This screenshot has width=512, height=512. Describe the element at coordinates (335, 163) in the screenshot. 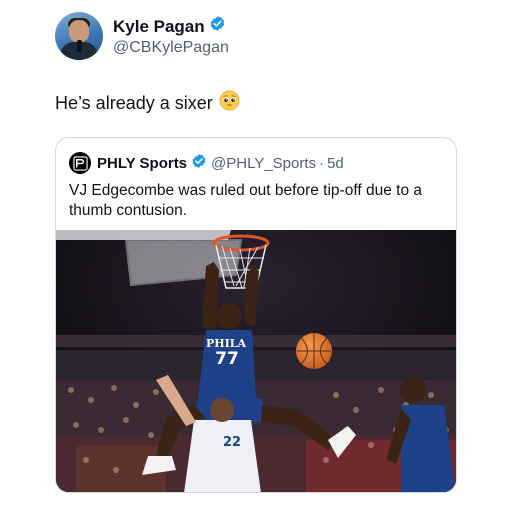

I see `quoted-timestamp: 5d` at that location.